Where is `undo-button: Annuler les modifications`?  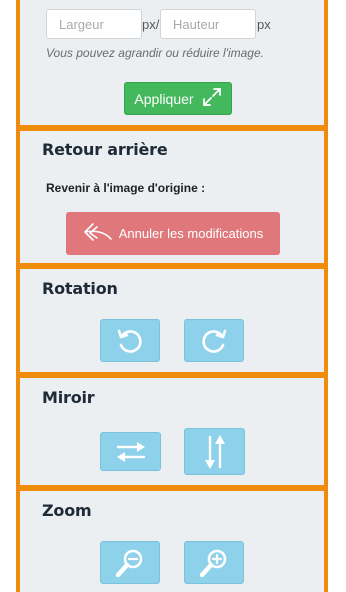
undo-button: Annuler les modifications is located at coordinates (173, 233).